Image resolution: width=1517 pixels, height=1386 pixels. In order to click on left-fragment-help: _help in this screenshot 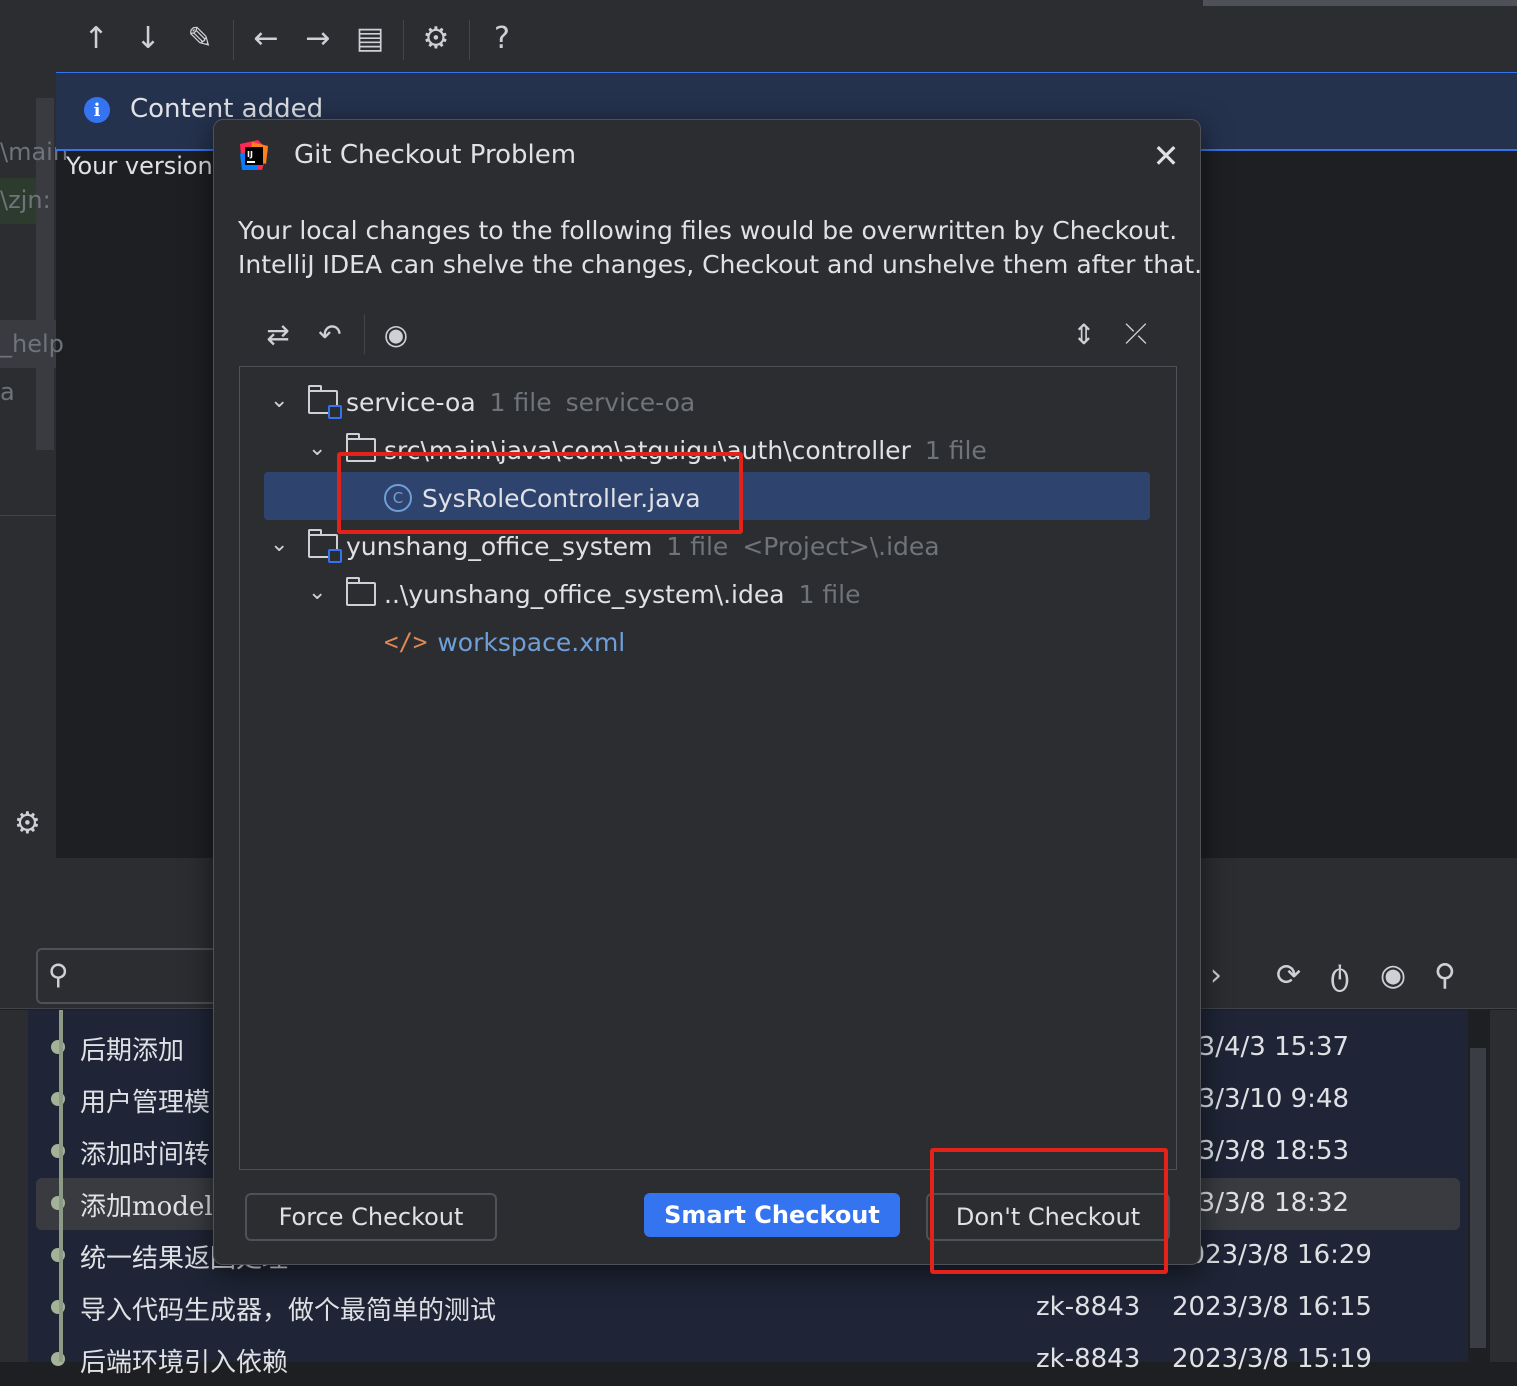, I will do `click(32, 344)`.